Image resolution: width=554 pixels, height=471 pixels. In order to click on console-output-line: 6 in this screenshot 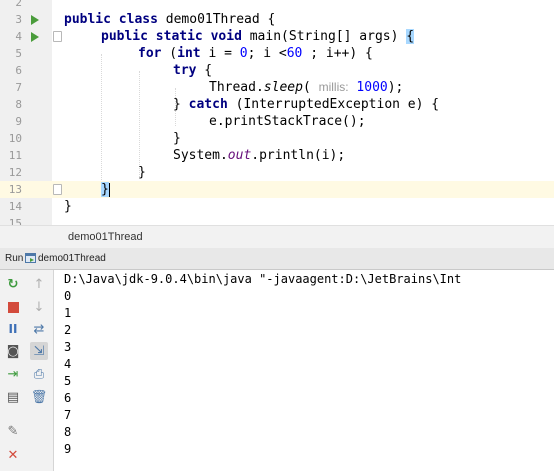, I will do `click(68, 398)`.